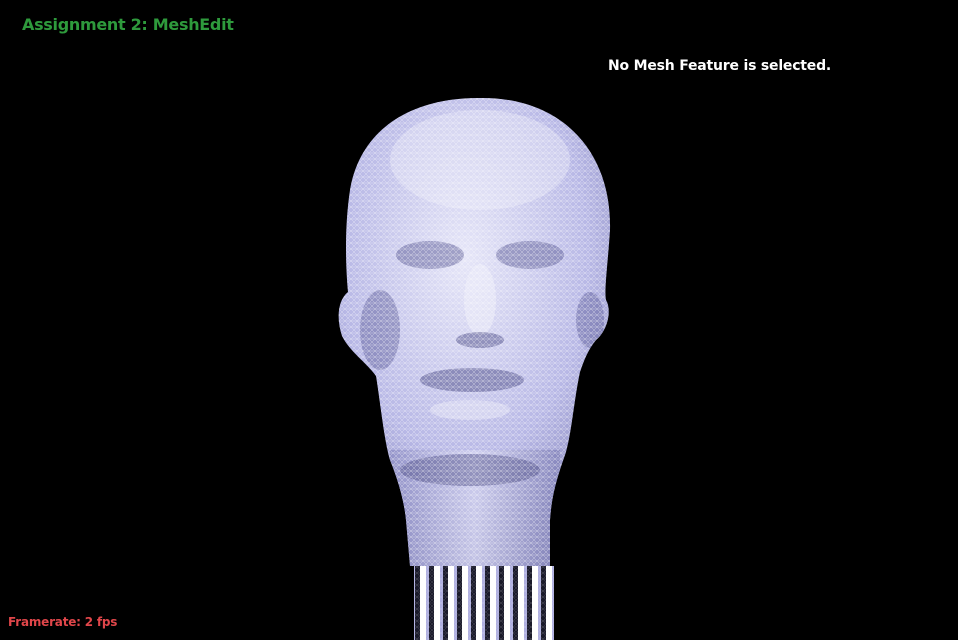  What do you see at coordinates (720, 66) in the screenshot?
I see `selection-status-text: No Mesh Feature is selected.` at bounding box center [720, 66].